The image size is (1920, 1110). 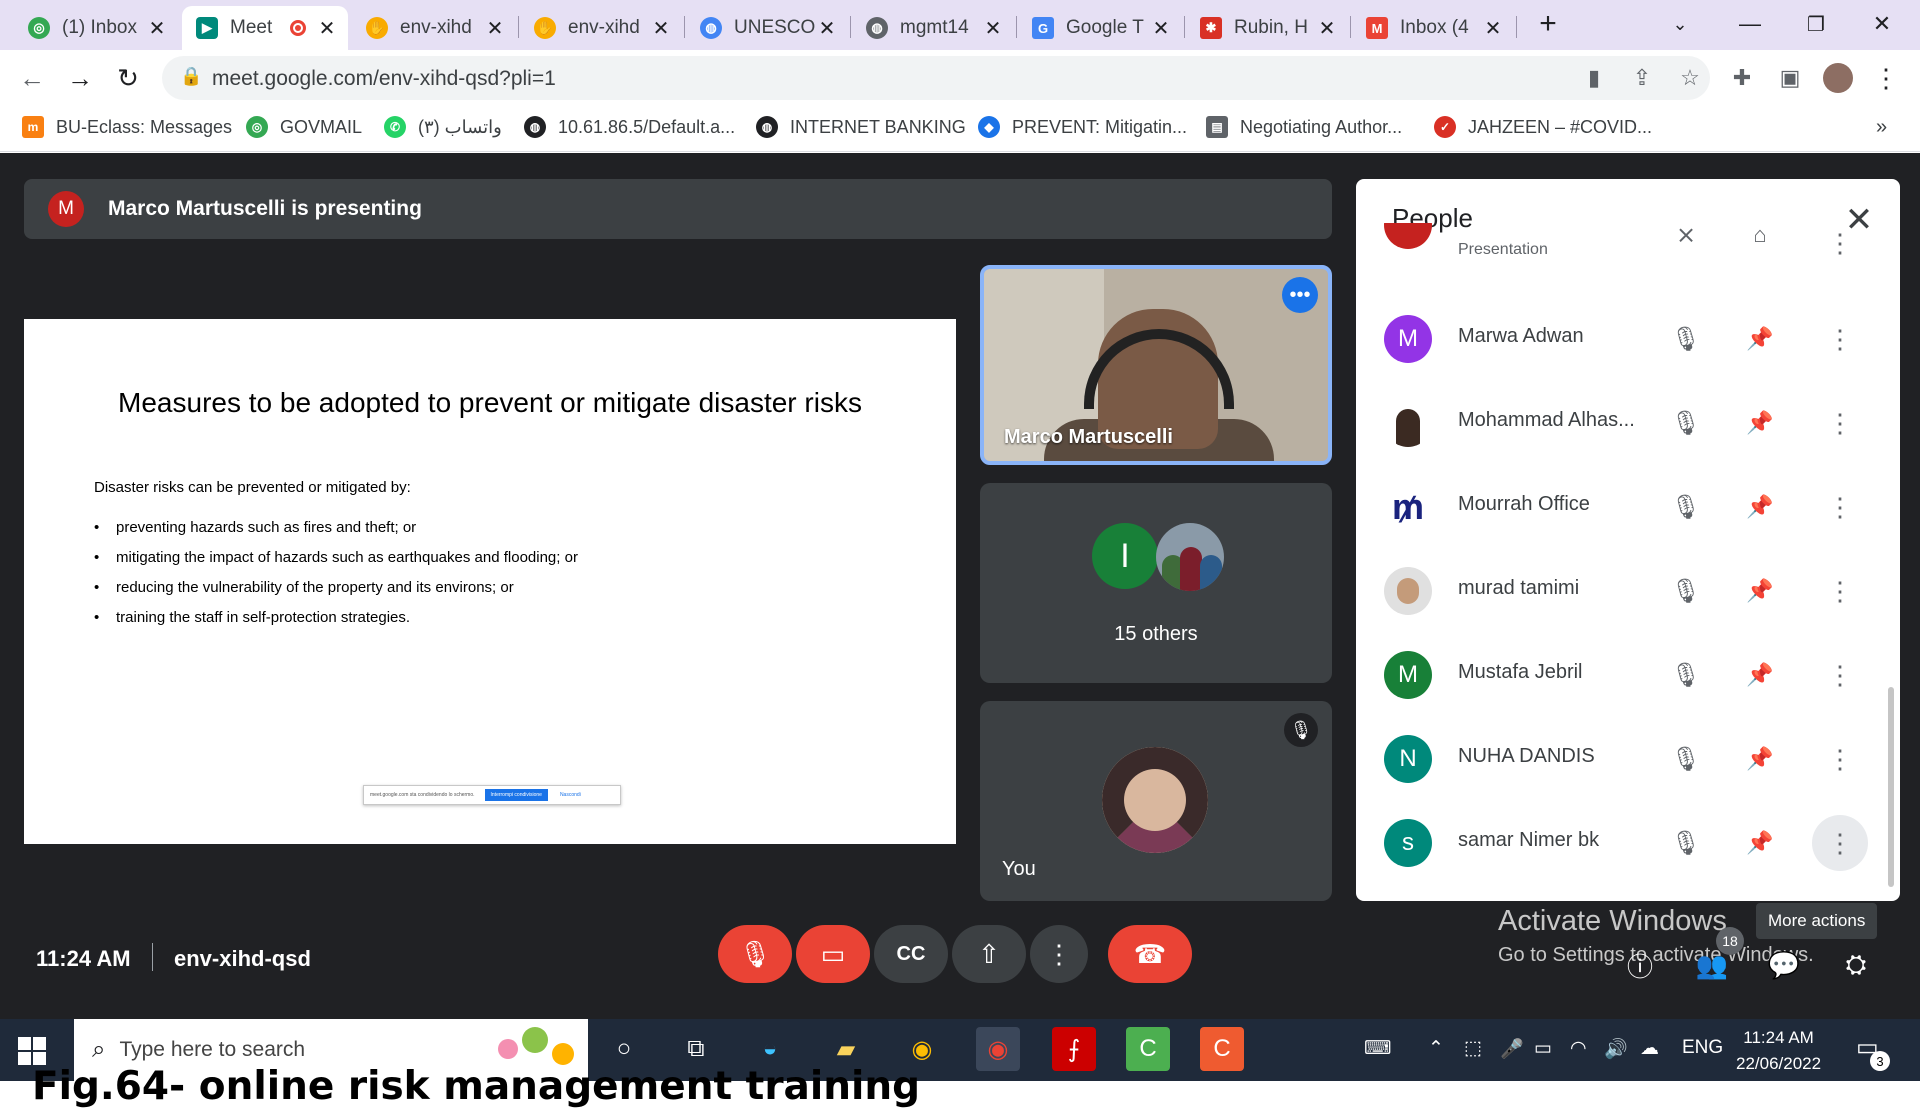 What do you see at coordinates (1742, 78) in the screenshot?
I see `extensions-icon: ✚` at bounding box center [1742, 78].